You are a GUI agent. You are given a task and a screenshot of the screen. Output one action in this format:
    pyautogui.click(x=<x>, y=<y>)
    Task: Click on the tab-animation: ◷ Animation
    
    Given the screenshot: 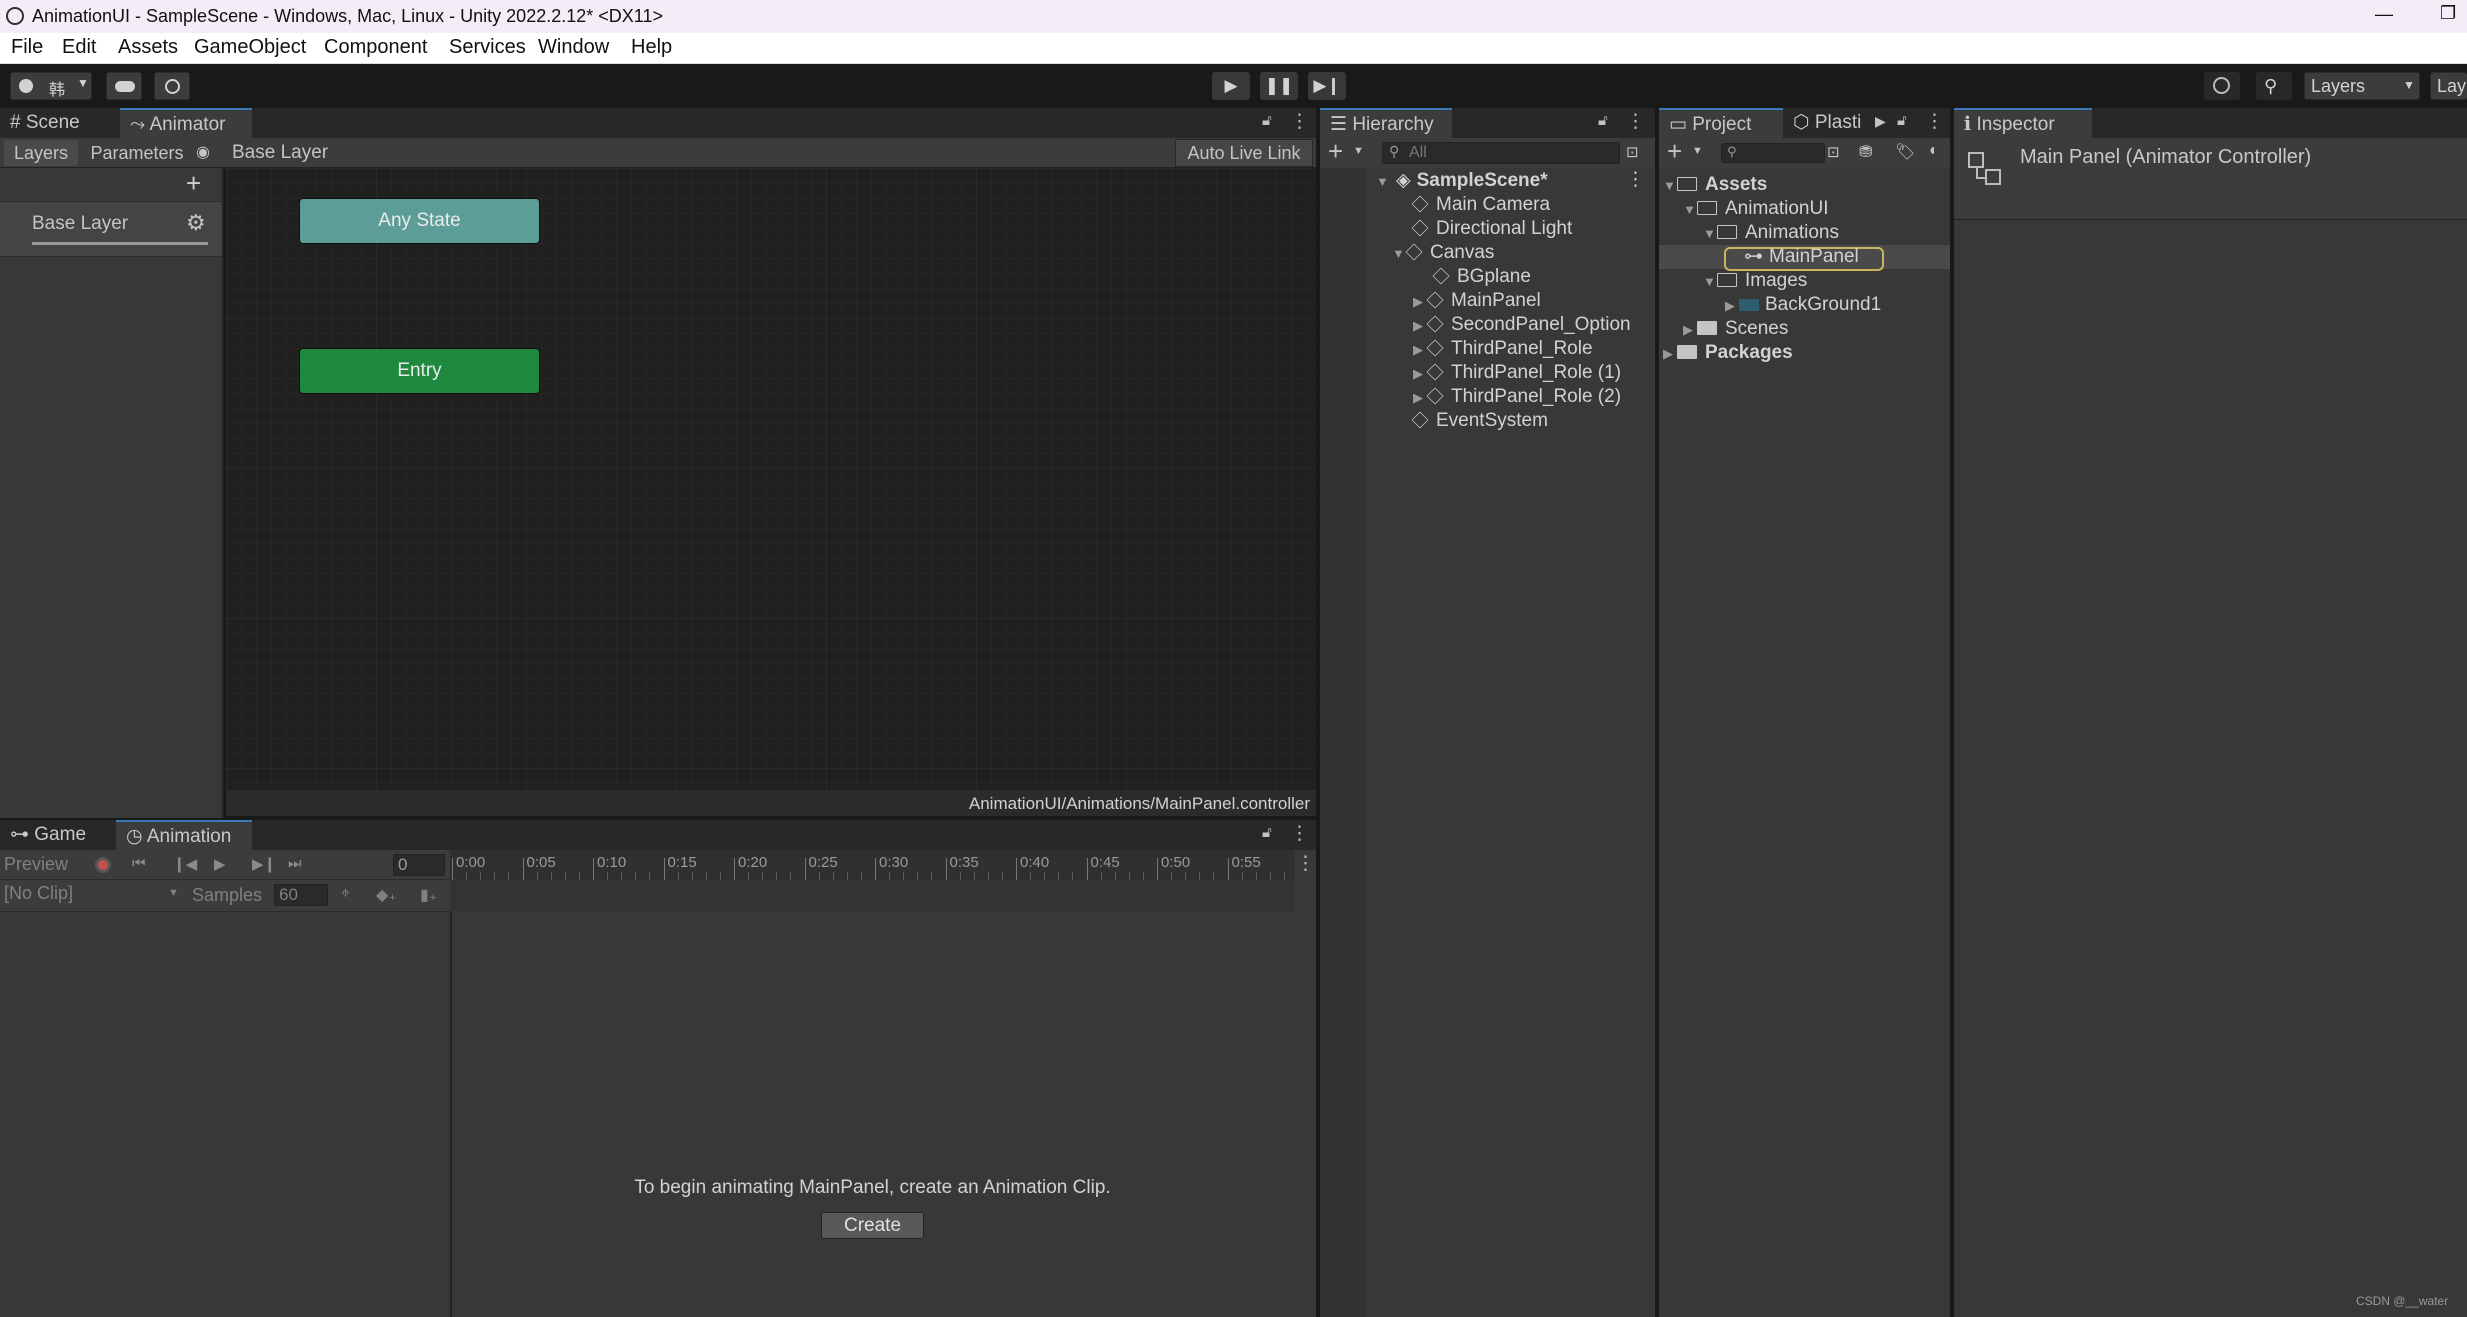 What is the action you would take?
    pyautogui.click(x=184, y=835)
    